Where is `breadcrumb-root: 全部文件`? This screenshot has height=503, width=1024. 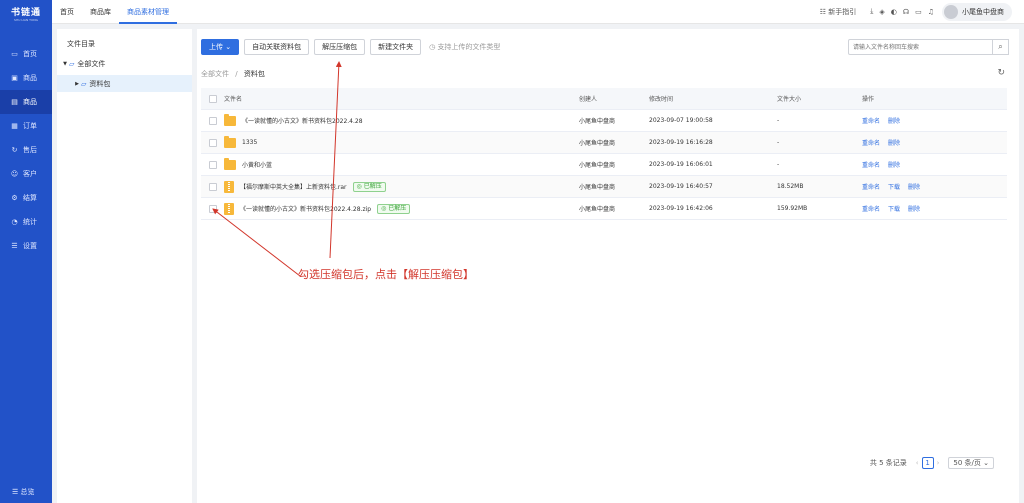
breadcrumb-root: 全部文件 is located at coordinates (215, 74).